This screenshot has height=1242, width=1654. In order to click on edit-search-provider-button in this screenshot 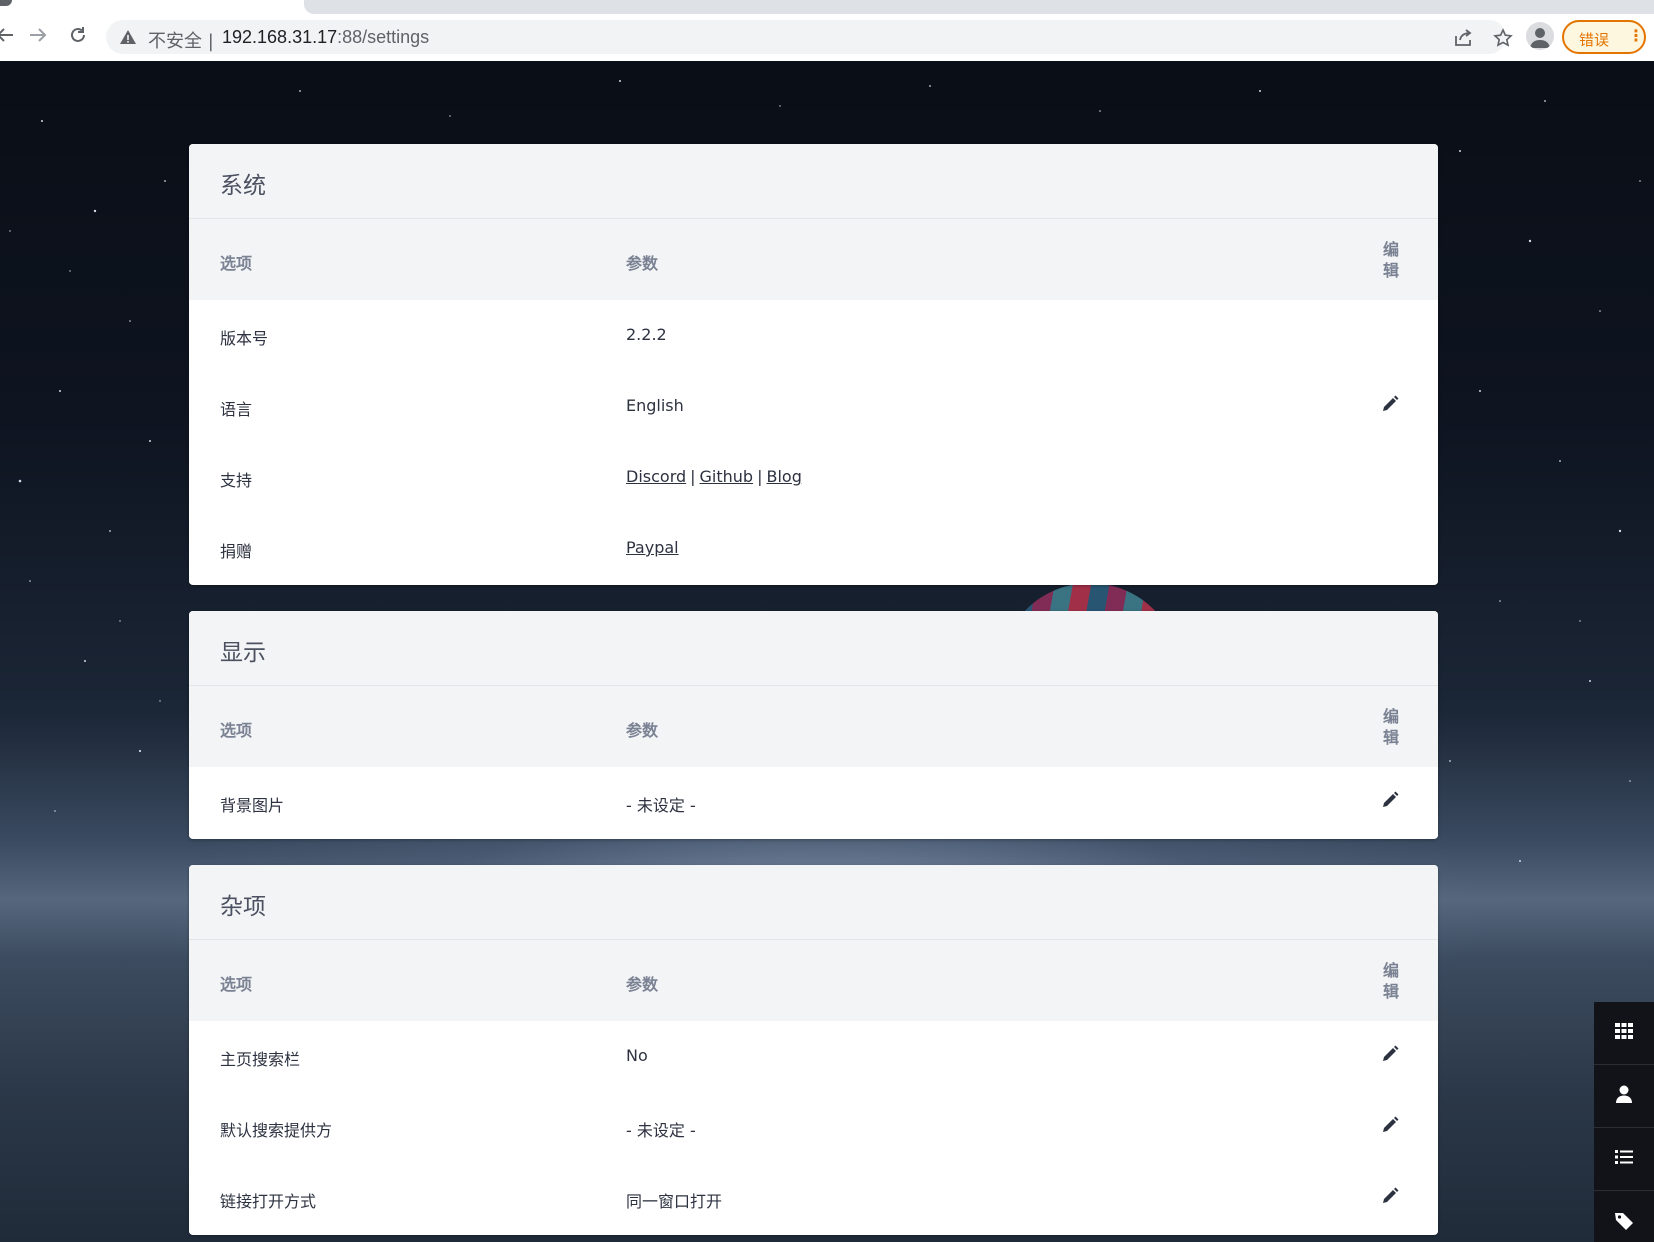, I will do `click(1390, 1127)`.